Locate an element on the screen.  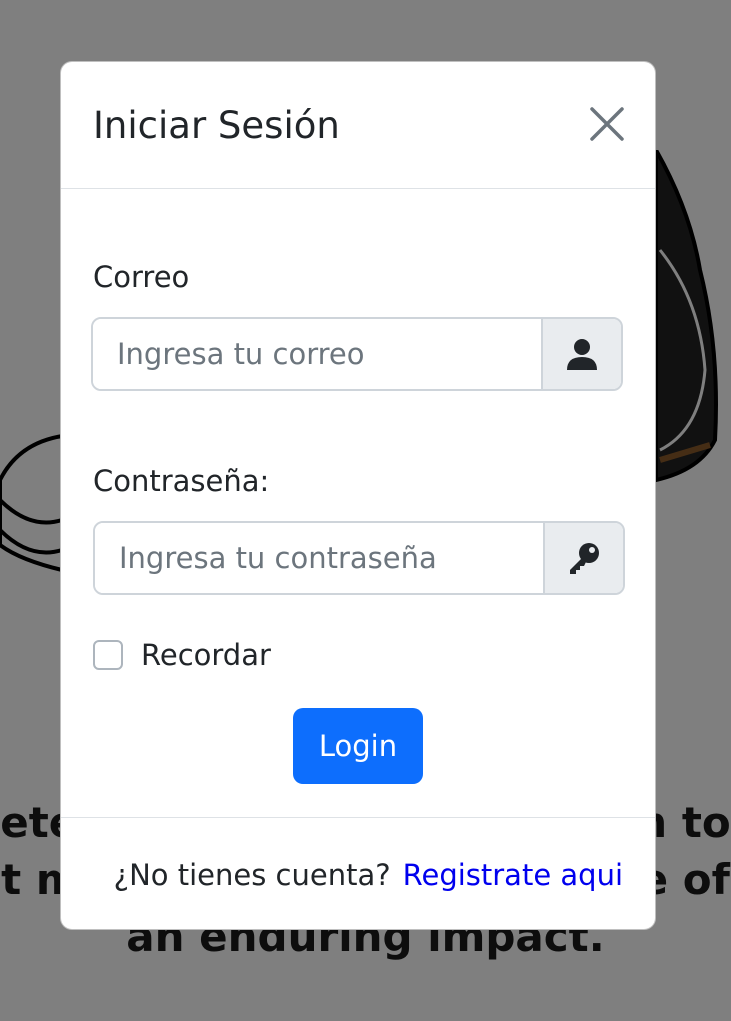
no-account-text: ¿No tienes cuenta? is located at coordinates (252, 875).